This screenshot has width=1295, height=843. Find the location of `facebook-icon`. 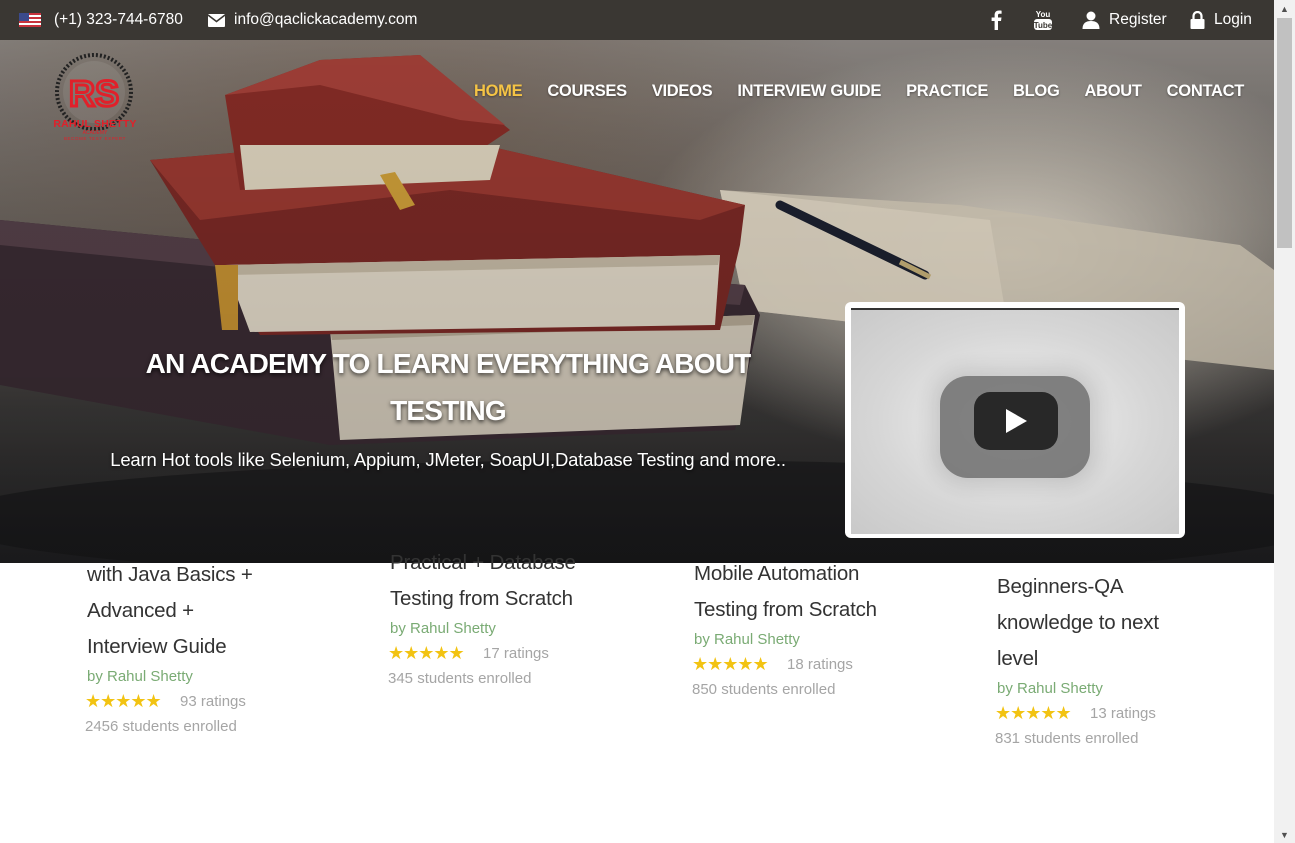

facebook-icon is located at coordinates (996, 20).